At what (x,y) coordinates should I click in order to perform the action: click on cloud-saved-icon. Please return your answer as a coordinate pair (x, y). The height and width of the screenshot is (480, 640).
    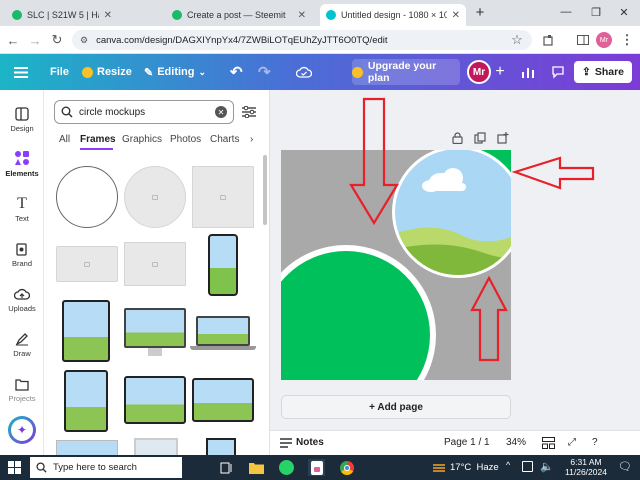
    Looking at the image, I should click on (304, 72).